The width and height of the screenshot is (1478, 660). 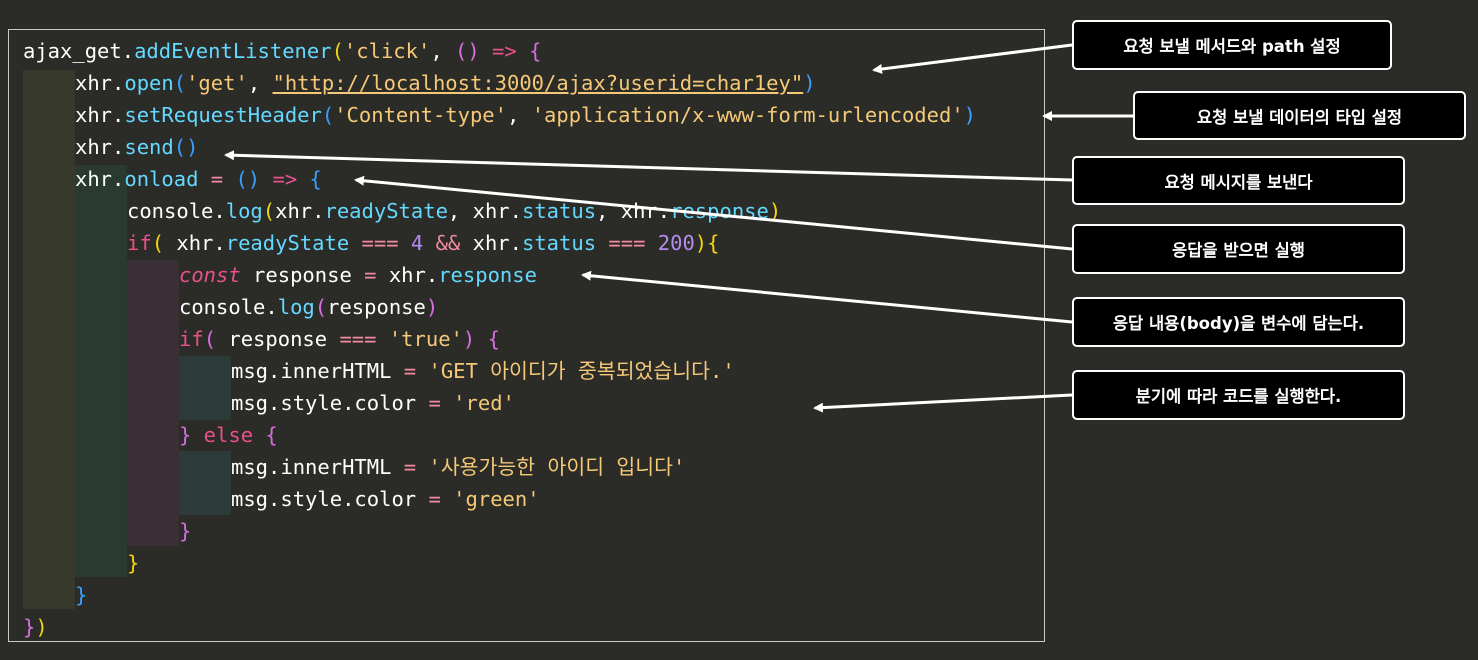 I want to click on arrow-send, so click(x=648, y=166).